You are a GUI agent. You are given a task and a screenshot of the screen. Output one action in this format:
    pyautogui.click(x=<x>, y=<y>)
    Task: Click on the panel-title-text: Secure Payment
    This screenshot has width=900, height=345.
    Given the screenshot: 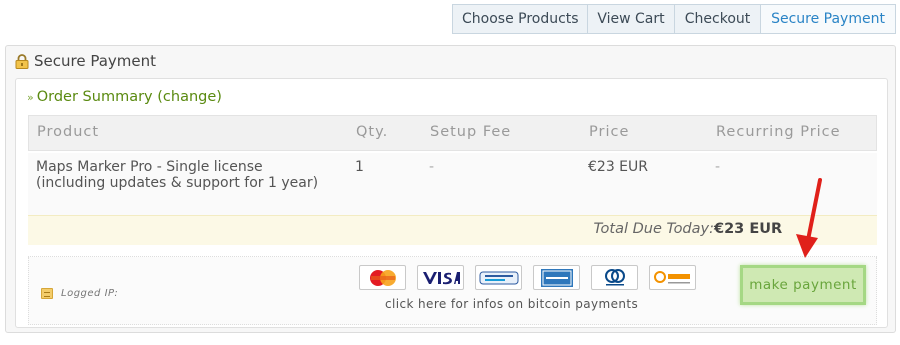 What is the action you would take?
    pyautogui.click(x=95, y=61)
    